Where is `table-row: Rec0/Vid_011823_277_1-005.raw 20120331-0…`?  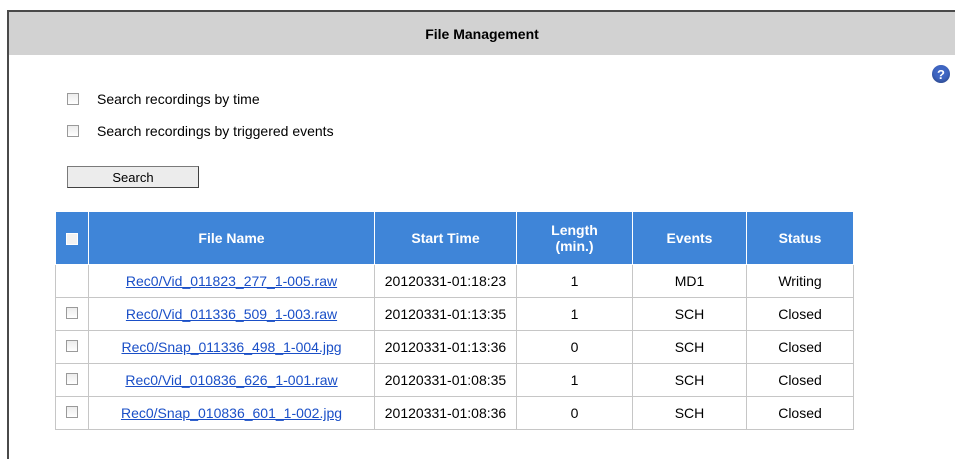
table-row: Rec0/Vid_011823_277_1-005.raw 20120331-0… is located at coordinates (454, 281).